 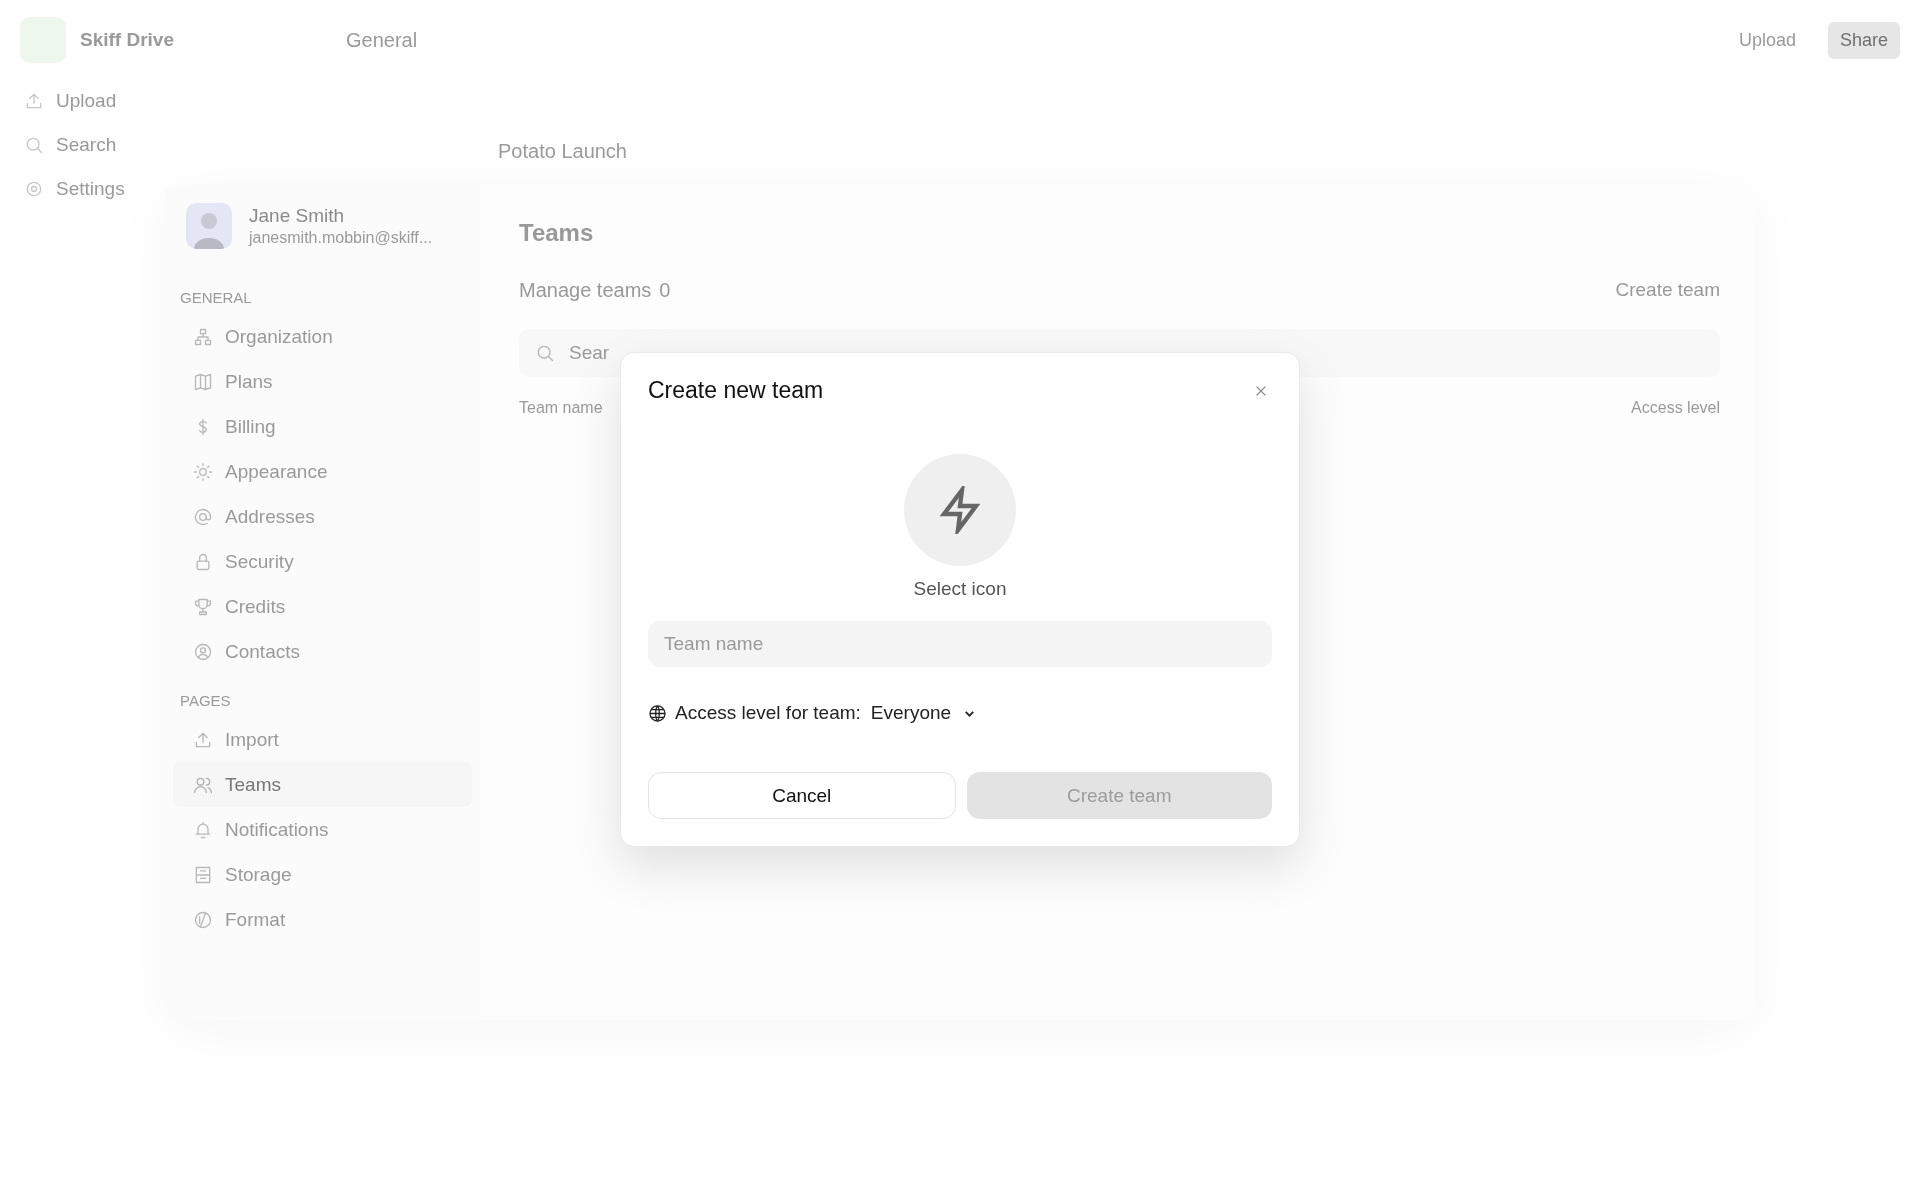 What do you see at coordinates (216, 298) in the screenshot?
I see `section-heading: GENERAL` at bounding box center [216, 298].